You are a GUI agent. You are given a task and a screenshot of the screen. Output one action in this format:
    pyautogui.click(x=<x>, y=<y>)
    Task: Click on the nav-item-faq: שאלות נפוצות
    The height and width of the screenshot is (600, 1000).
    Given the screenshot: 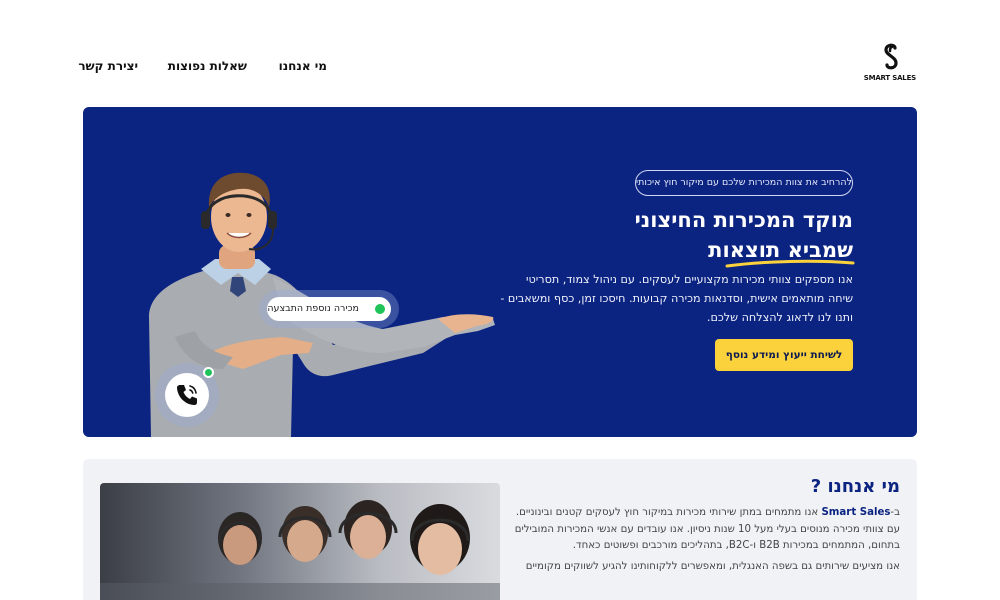 What is the action you would take?
    pyautogui.click(x=207, y=66)
    